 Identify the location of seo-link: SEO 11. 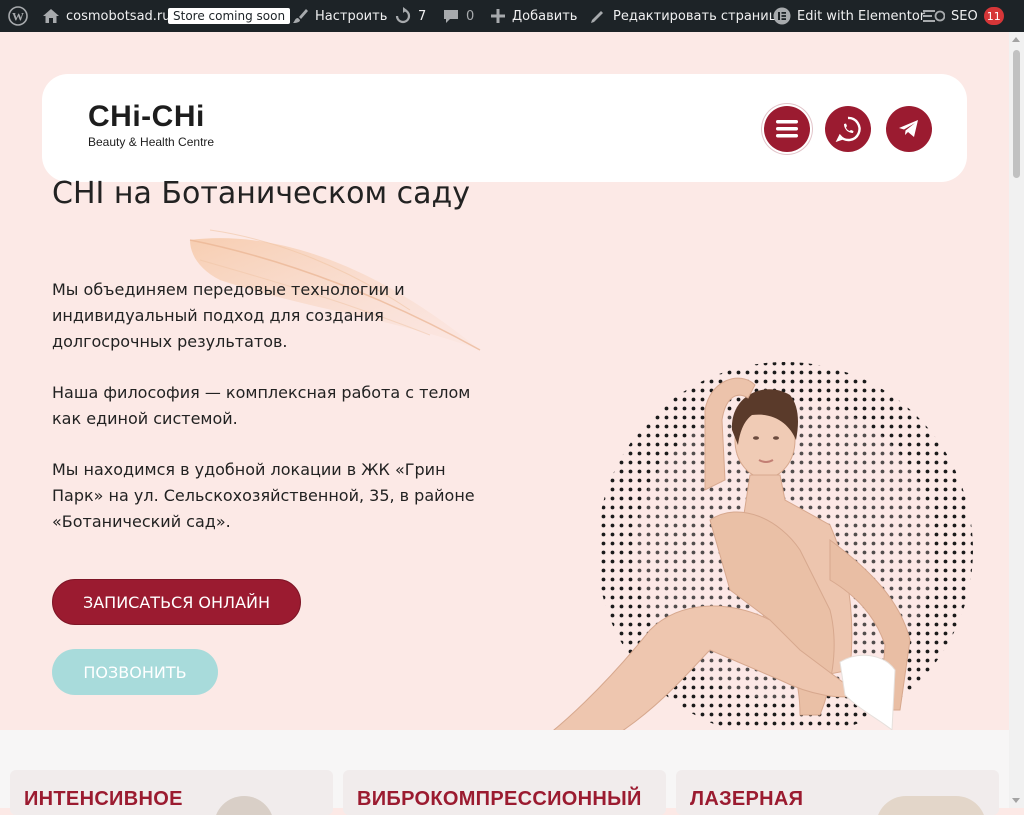
(963, 16).